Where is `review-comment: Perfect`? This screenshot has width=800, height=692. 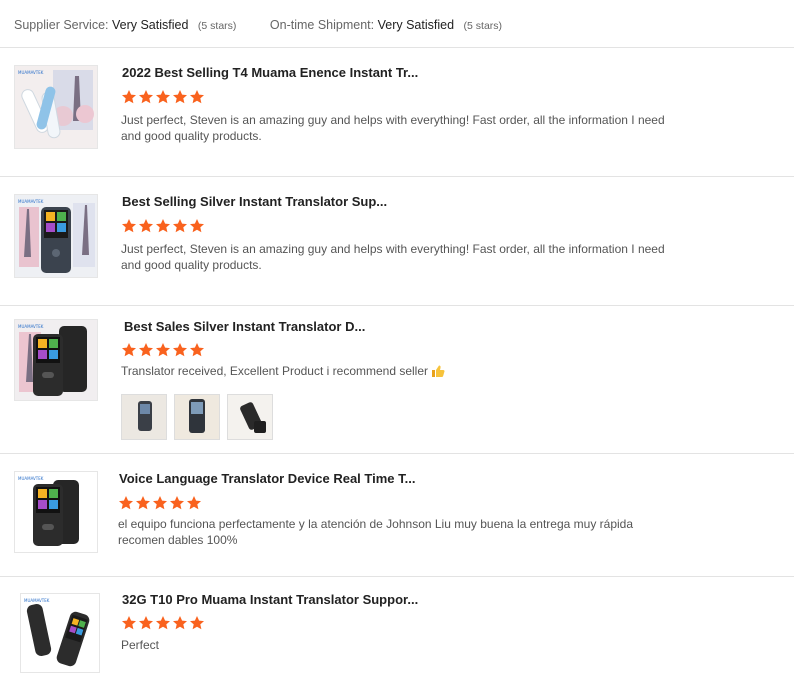 review-comment: Perfect is located at coordinates (140, 645).